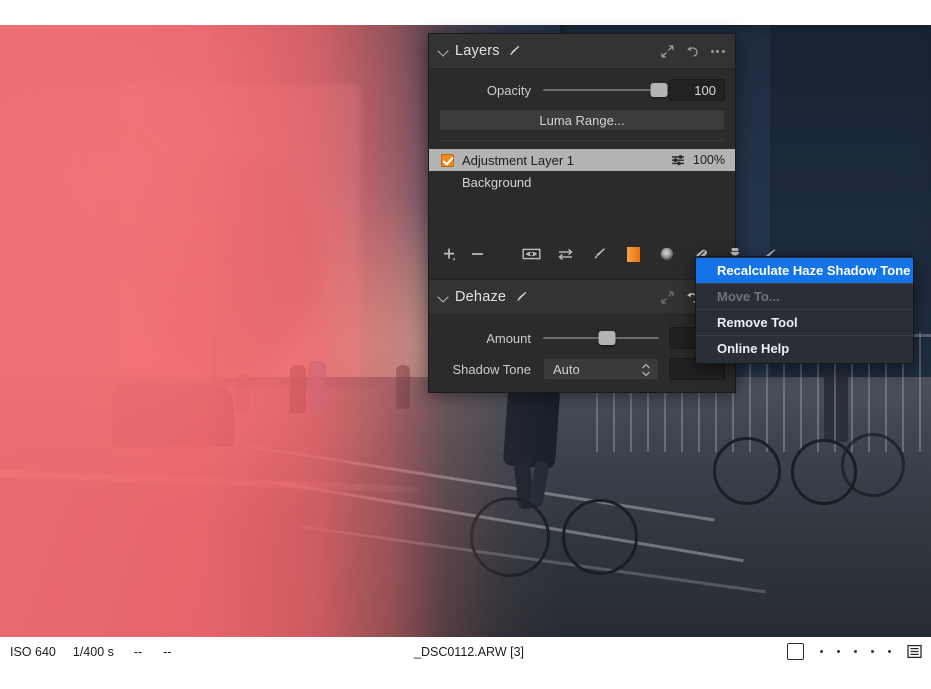 The width and height of the screenshot is (931, 689). What do you see at coordinates (582, 140) in the screenshot?
I see `divider` at bounding box center [582, 140].